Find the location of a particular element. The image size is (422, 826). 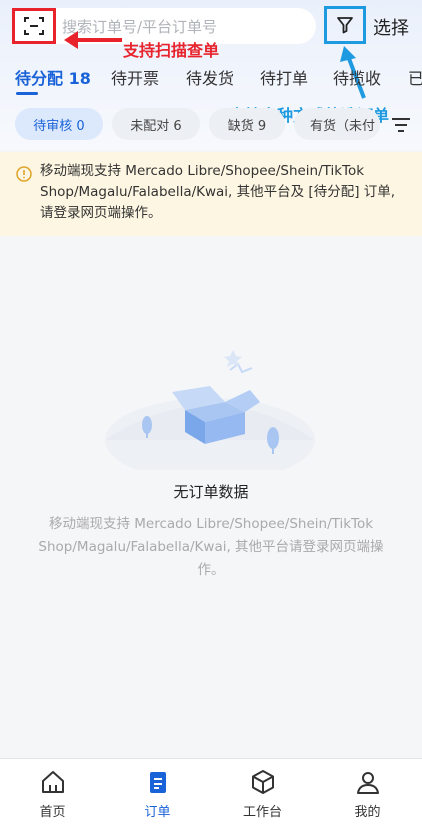

red-arrow-icon is located at coordinates (93, 40).